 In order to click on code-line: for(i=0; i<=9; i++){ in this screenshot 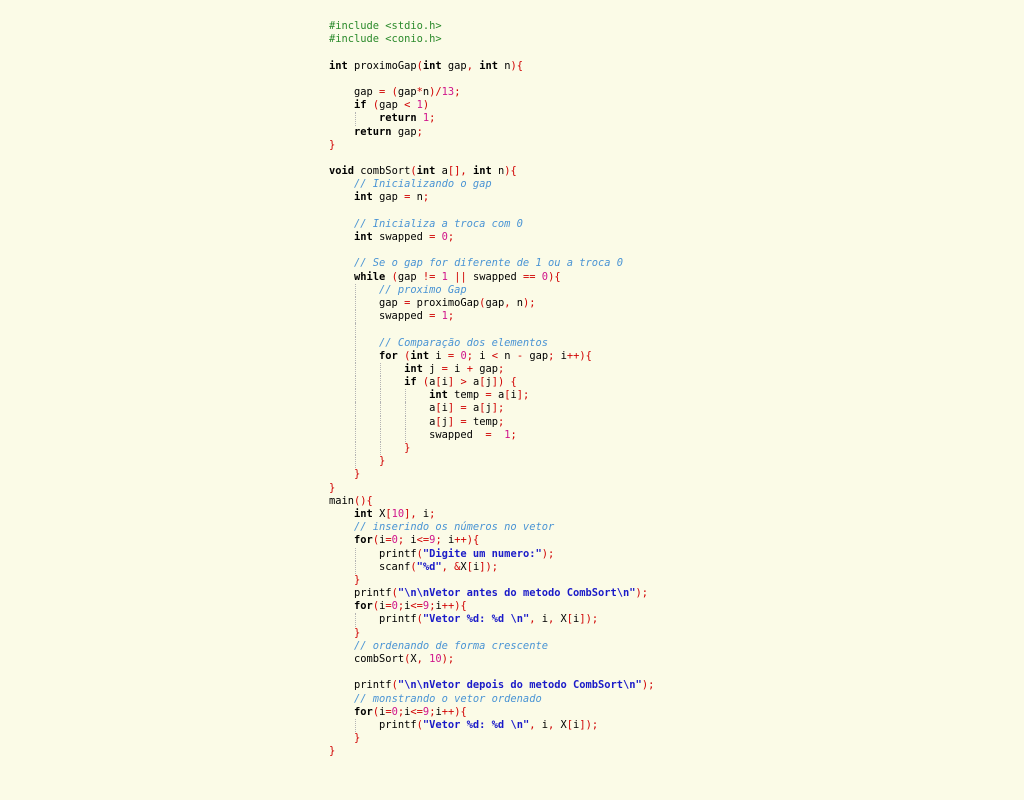, I will do `click(491, 540)`.